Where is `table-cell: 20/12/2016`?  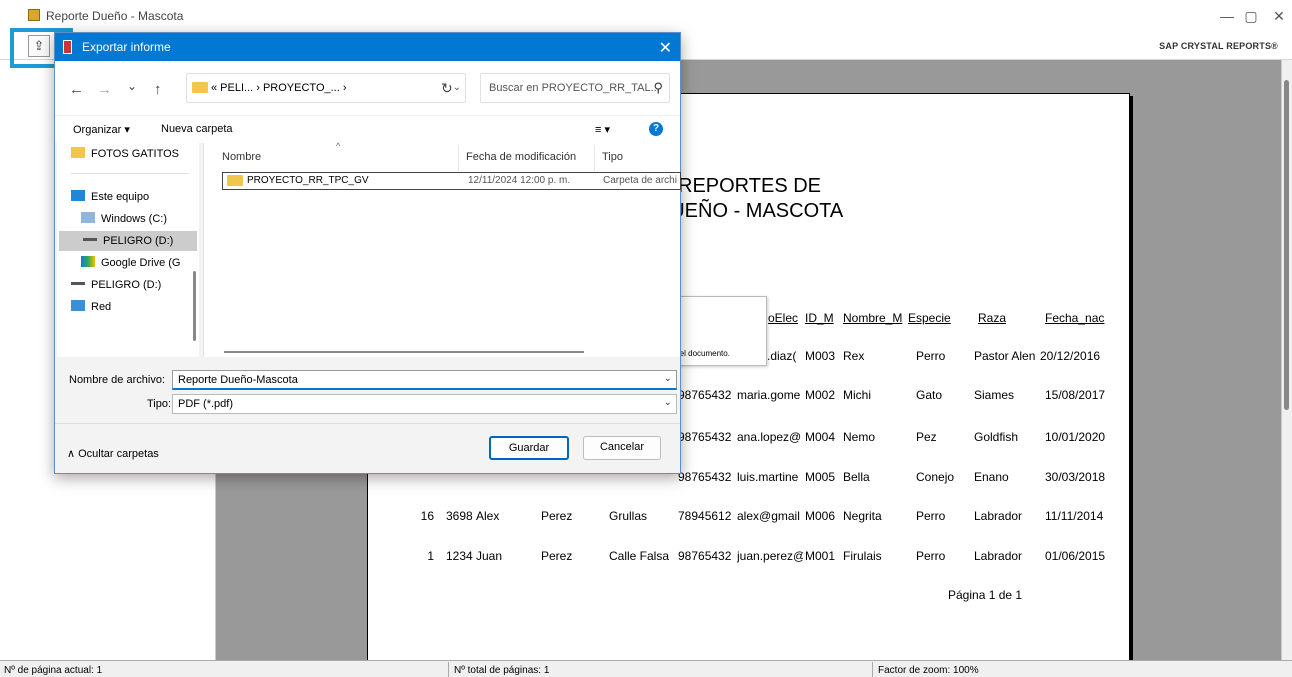
table-cell: 20/12/2016 is located at coordinates (1070, 356).